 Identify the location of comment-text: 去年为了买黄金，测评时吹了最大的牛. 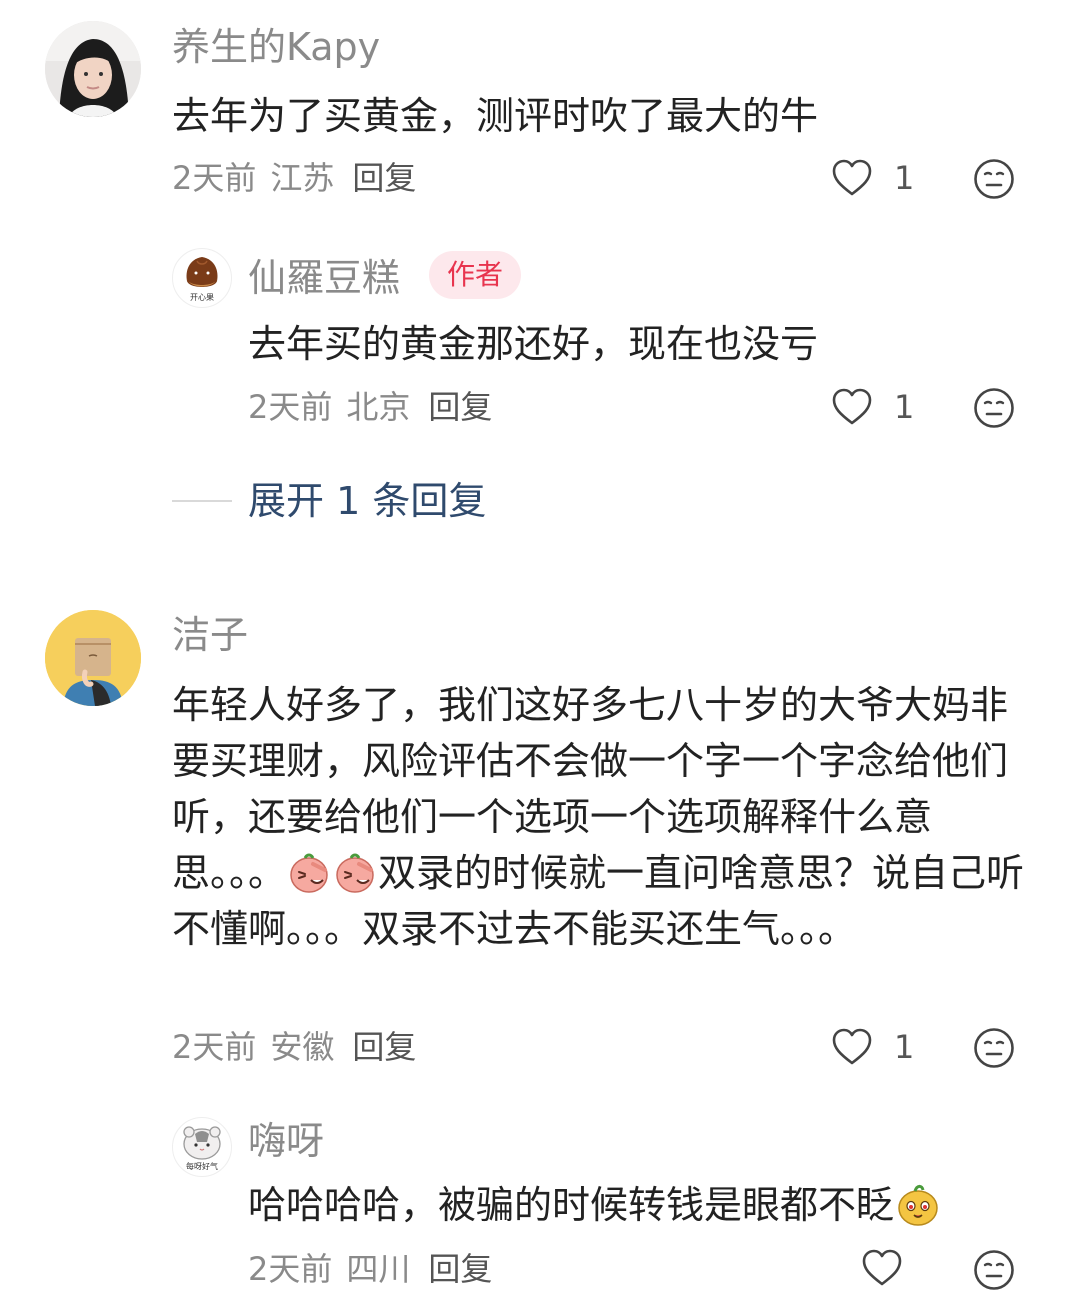
(495, 116).